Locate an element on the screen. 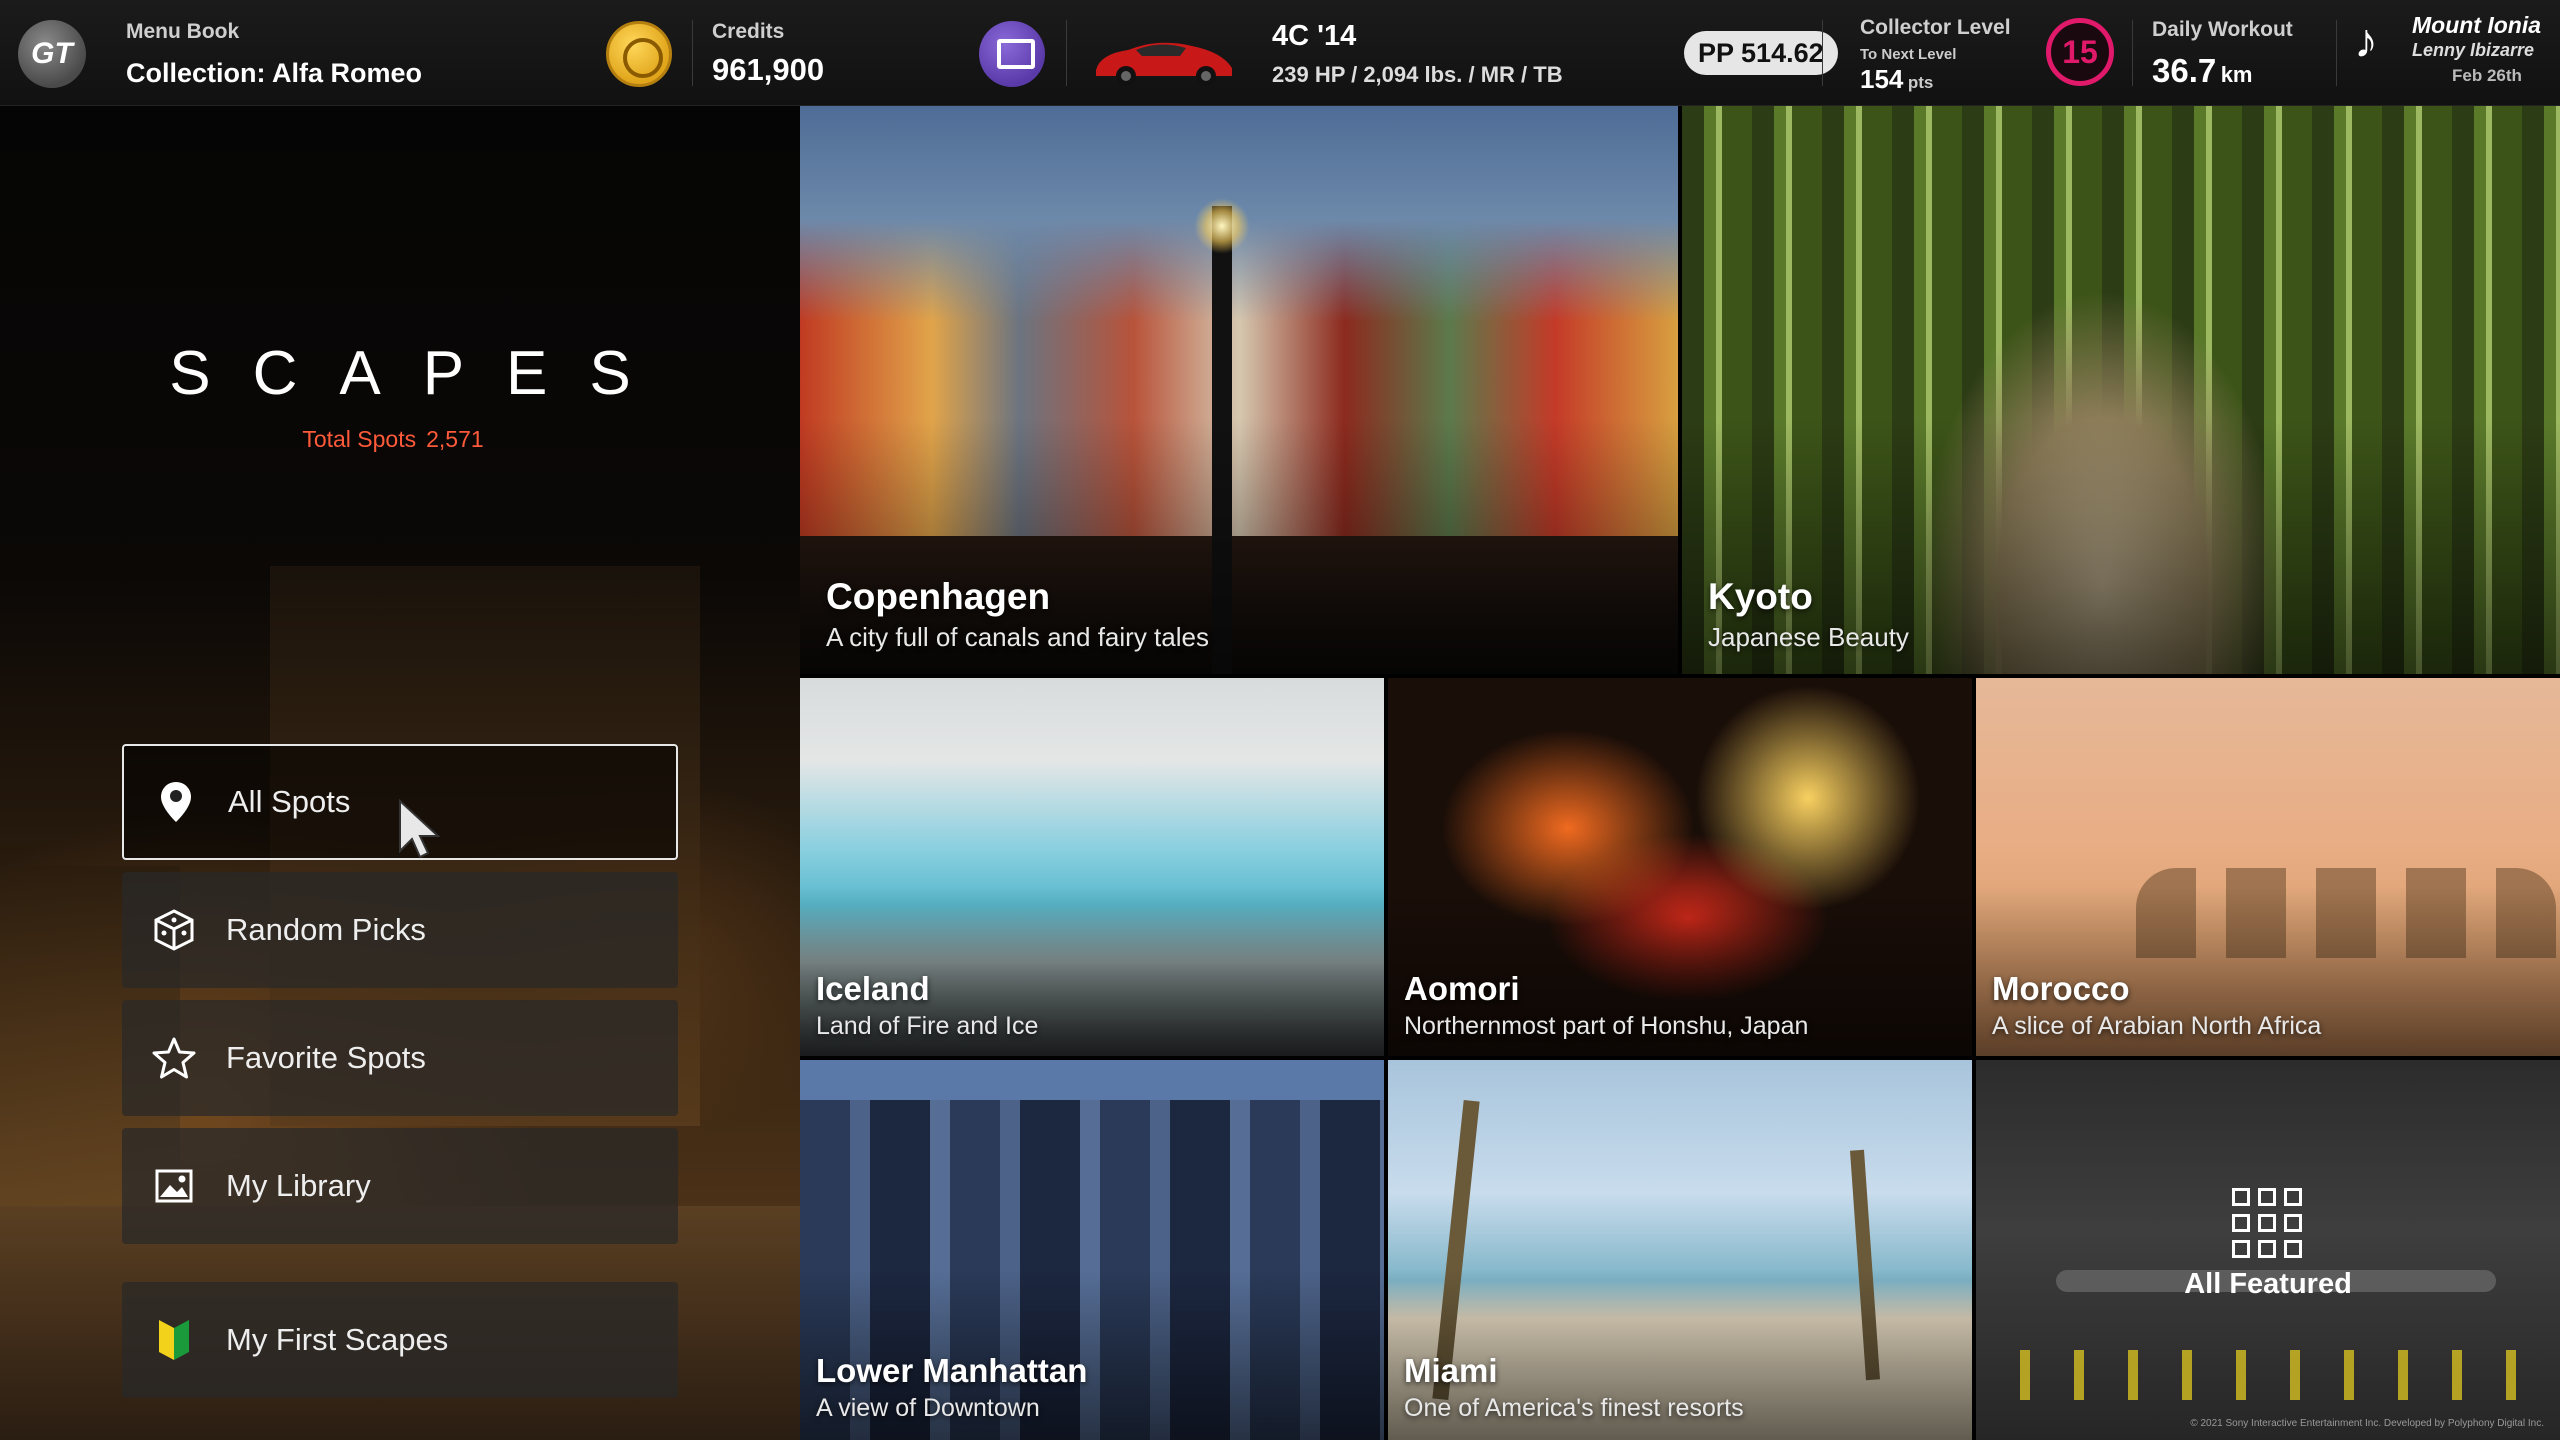 This screenshot has width=2560, height=1440. garage-curb is located at coordinates (2268, 1375).